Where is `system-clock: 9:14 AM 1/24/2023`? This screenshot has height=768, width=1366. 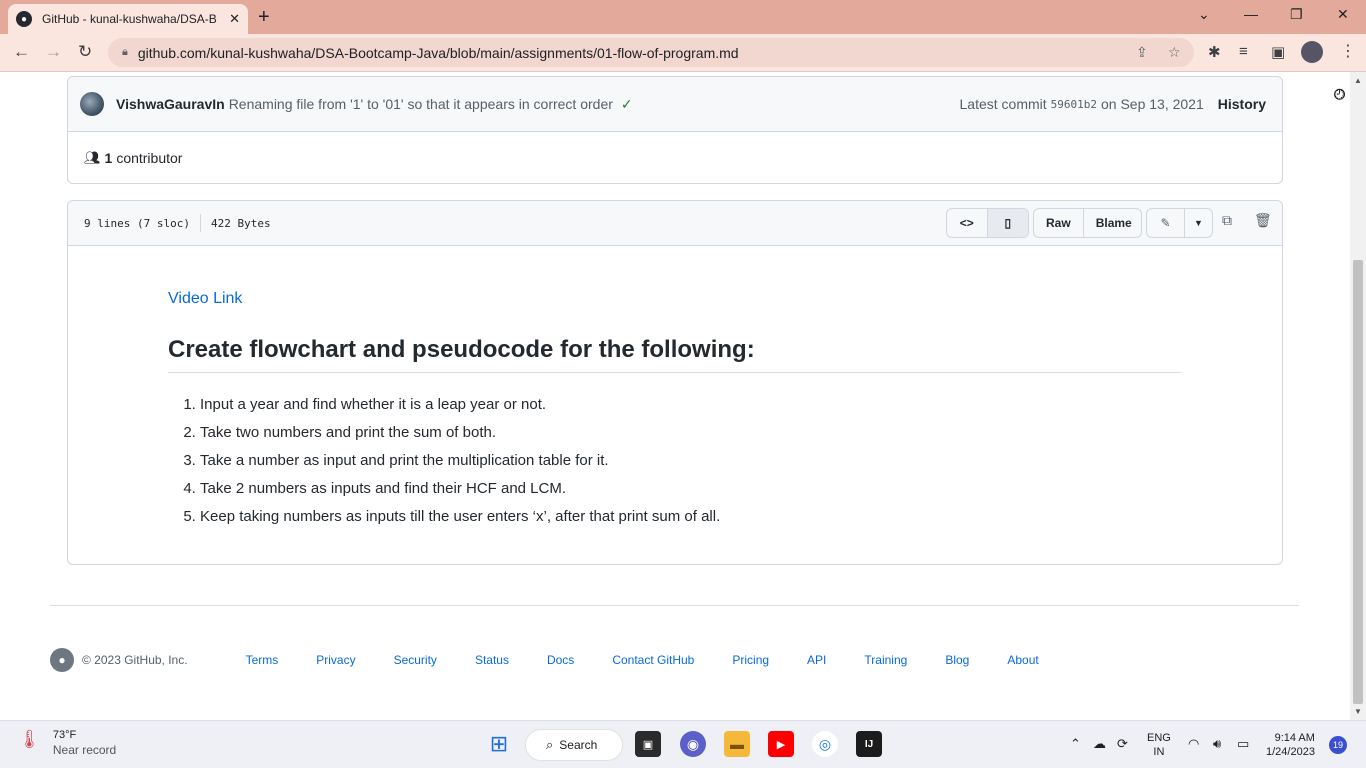 system-clock: 9:14 AM 1/24/2023 is located at coordinates (1290, 745).